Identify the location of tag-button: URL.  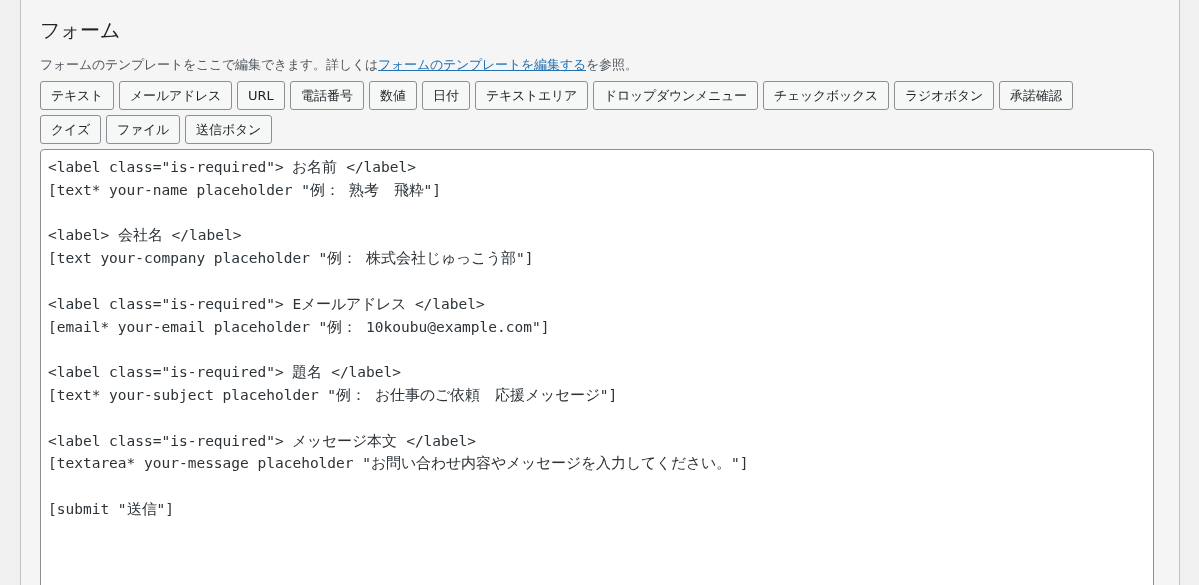
(261, 95).